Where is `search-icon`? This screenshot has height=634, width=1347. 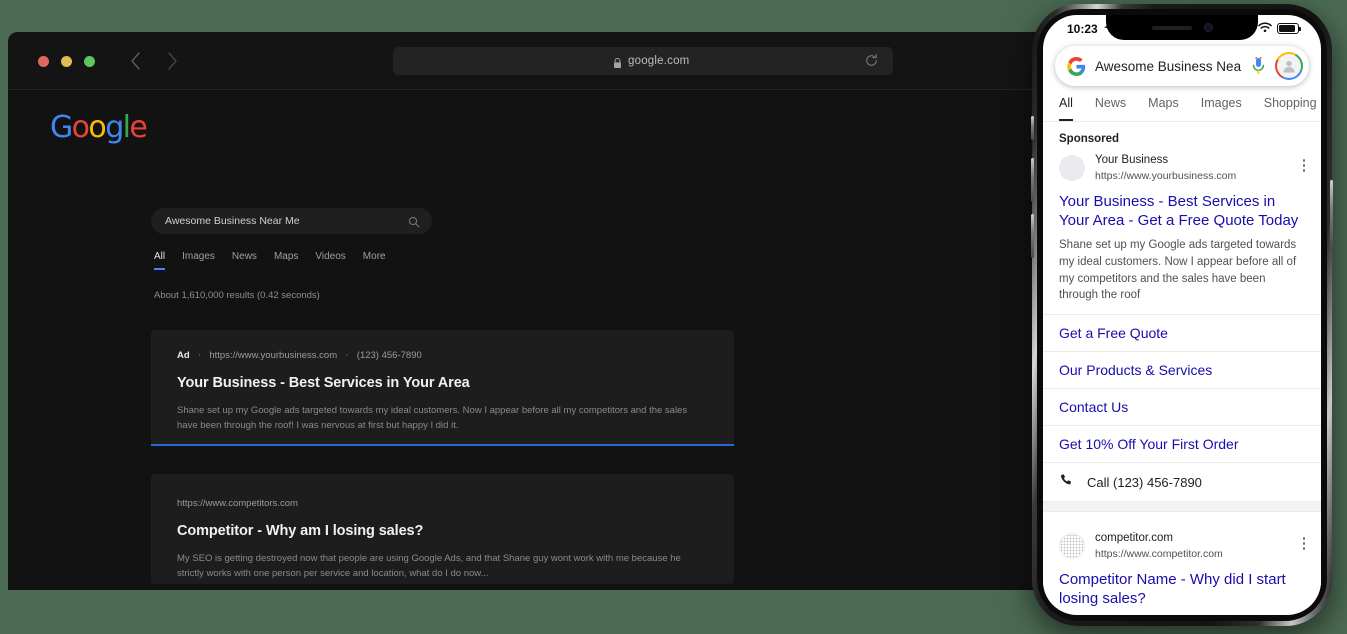
search-icon is located at coordinates (414, 221).